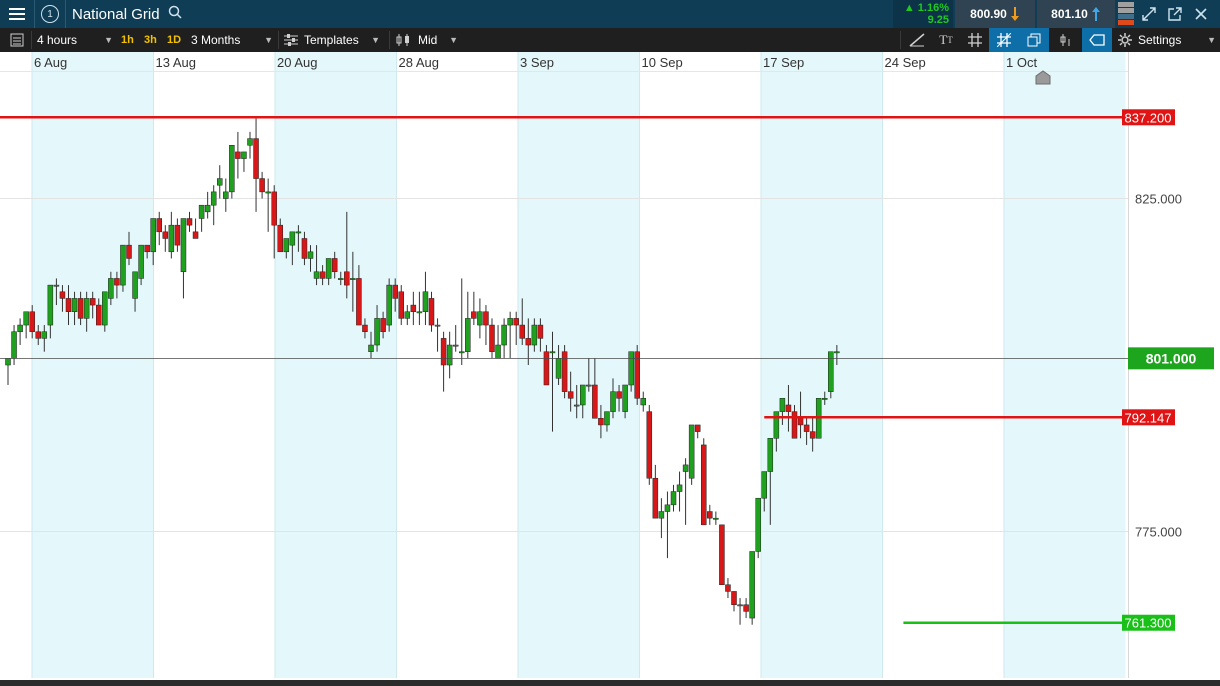 The image size is (1220, 686). Describe the element at coordinates (975, 40) in the screenshot. I see `grid-icon` at that location.